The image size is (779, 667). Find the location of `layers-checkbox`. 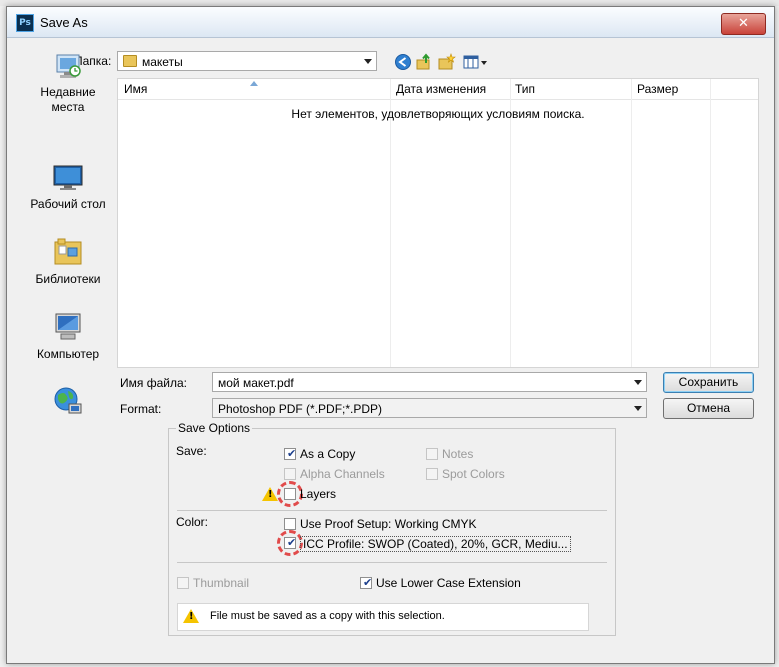

layers-checkbox is located at coordinates (290, 494).